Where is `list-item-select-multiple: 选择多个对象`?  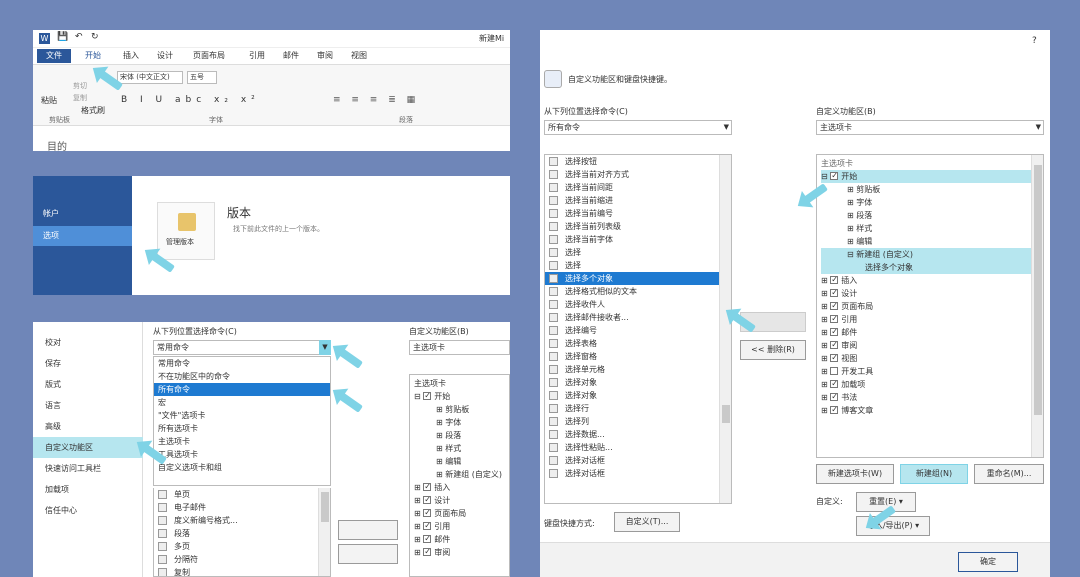
list-item-select-multiple: 选择多个对象 is located at coordinates (638, 278).